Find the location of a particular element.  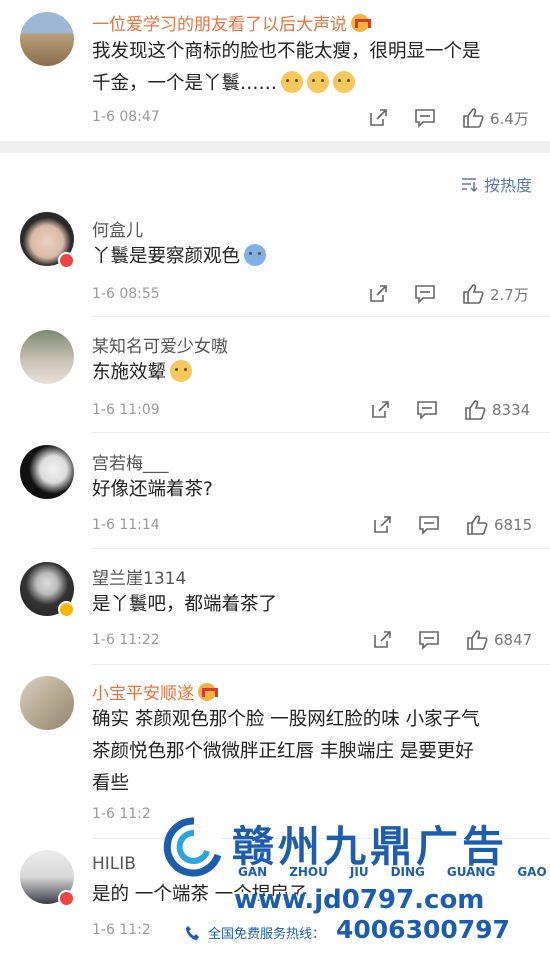

comment-username: 望兰崖1314 is located at coordinates (139, 576).